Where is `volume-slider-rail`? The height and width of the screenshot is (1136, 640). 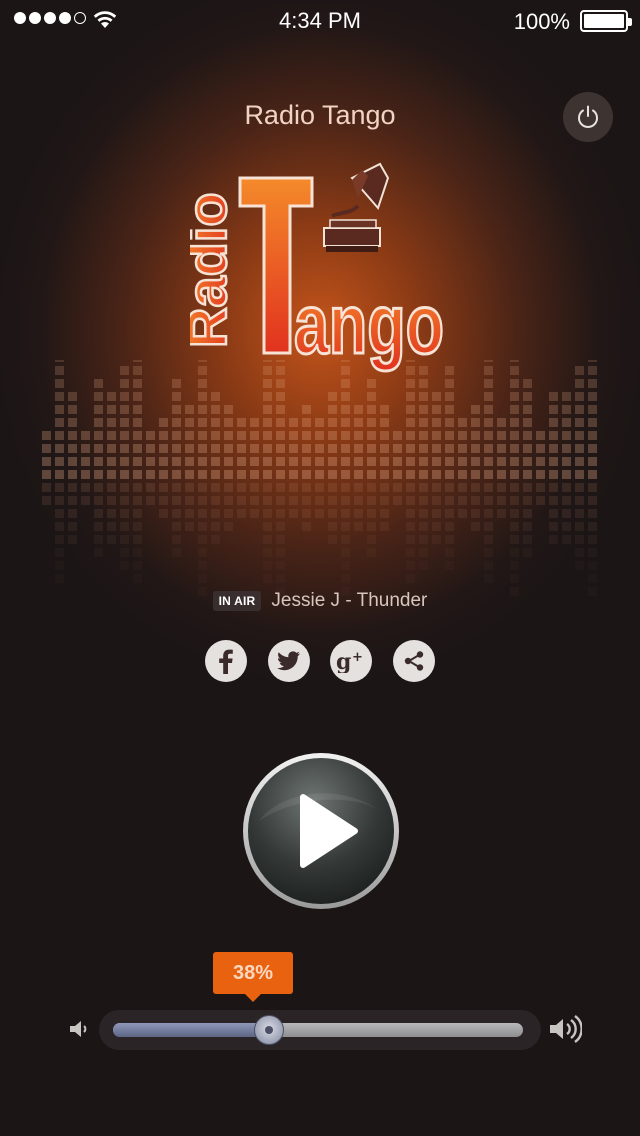 volume-slider-rail is located at coordinates (318, 1030).